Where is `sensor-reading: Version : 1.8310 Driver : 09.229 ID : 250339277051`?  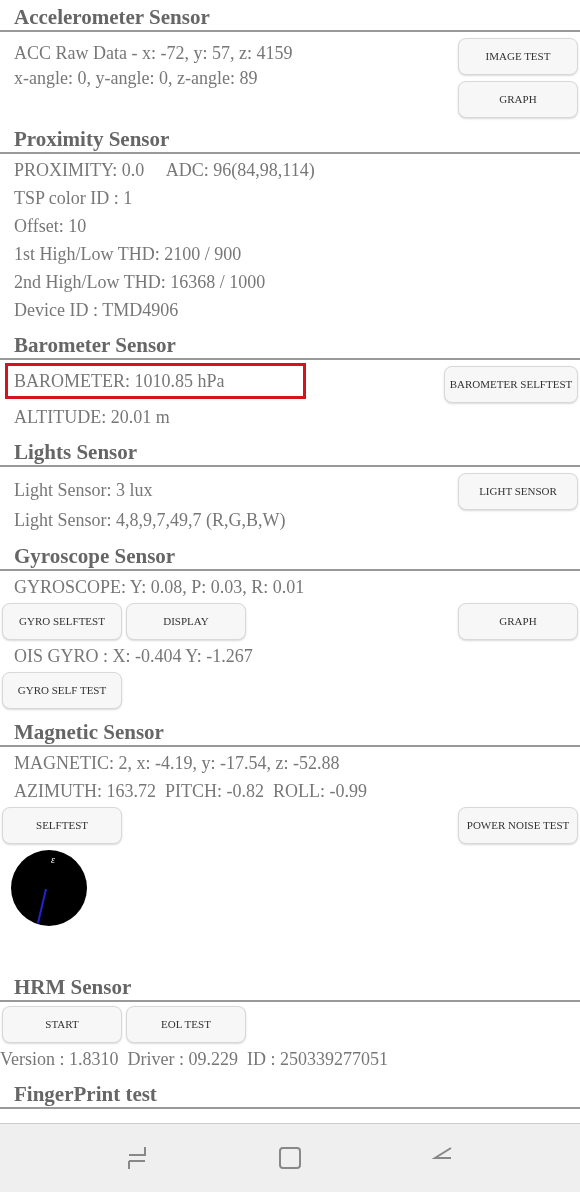
sensor-reading: Version : 1.8310 Driver : 09.229 ID : 250339277051 is located at coordinates (194, 1059).